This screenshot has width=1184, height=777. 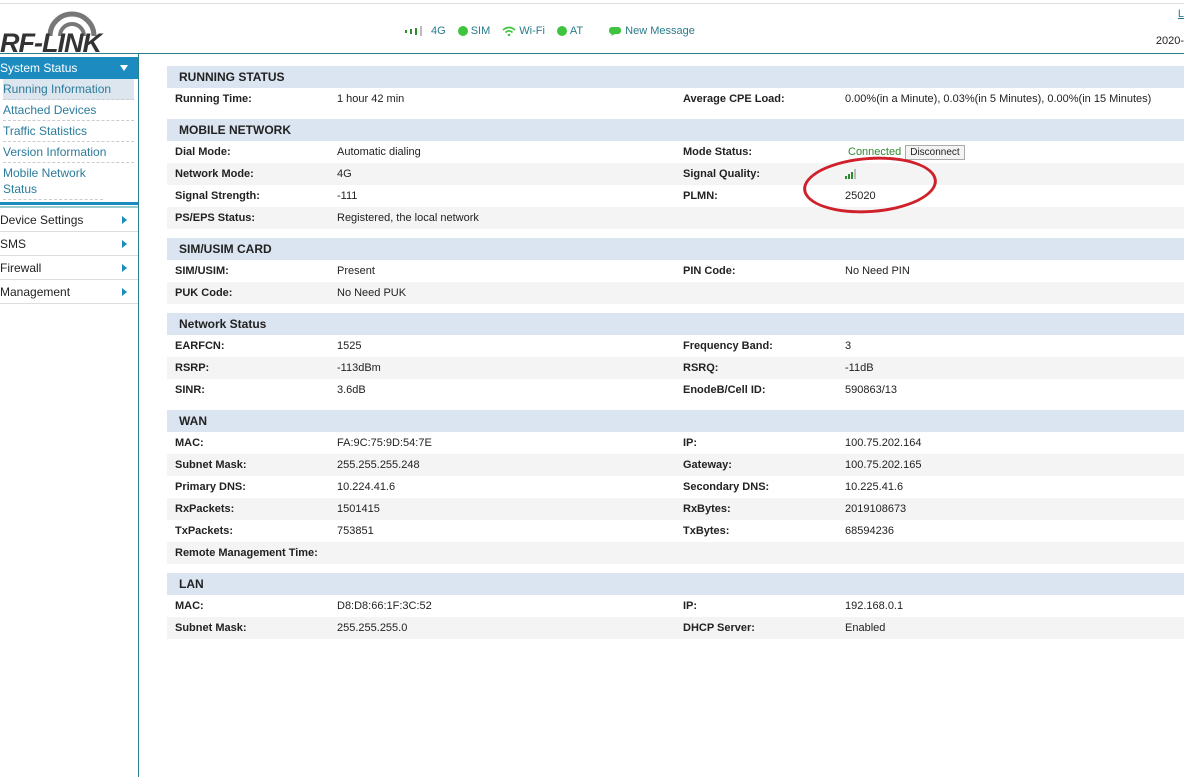 I want to click on field-label: Mode Status:, so click(x=718, y=152).